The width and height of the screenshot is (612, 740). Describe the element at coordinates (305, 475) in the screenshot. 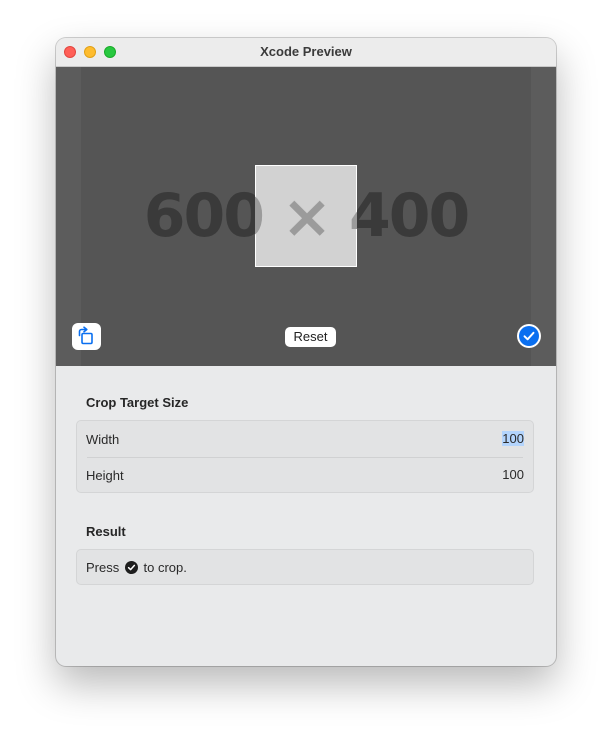

I see `height-row: Height 100` at that location.